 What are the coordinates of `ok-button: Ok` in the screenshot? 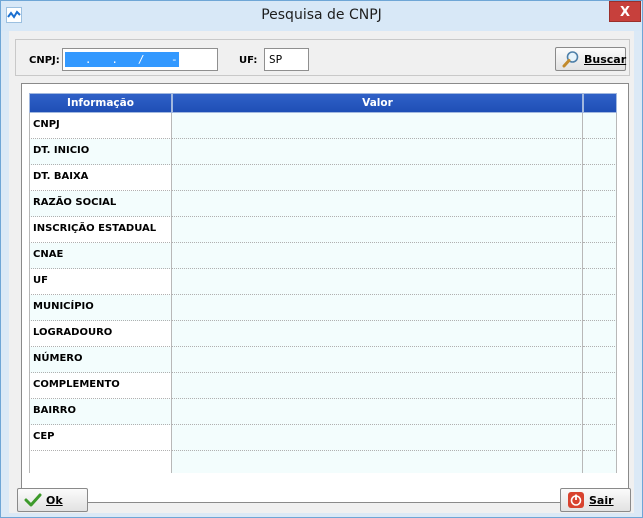 It's located at (52, 500).